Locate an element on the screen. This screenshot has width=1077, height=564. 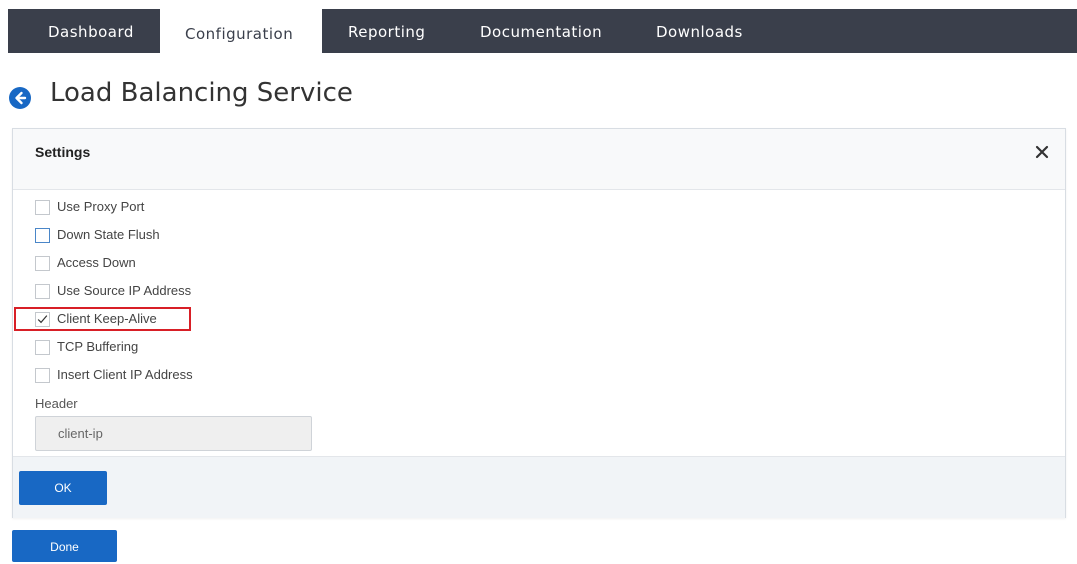
settings-panel-footer: OK is located at coordinates (539, 487).